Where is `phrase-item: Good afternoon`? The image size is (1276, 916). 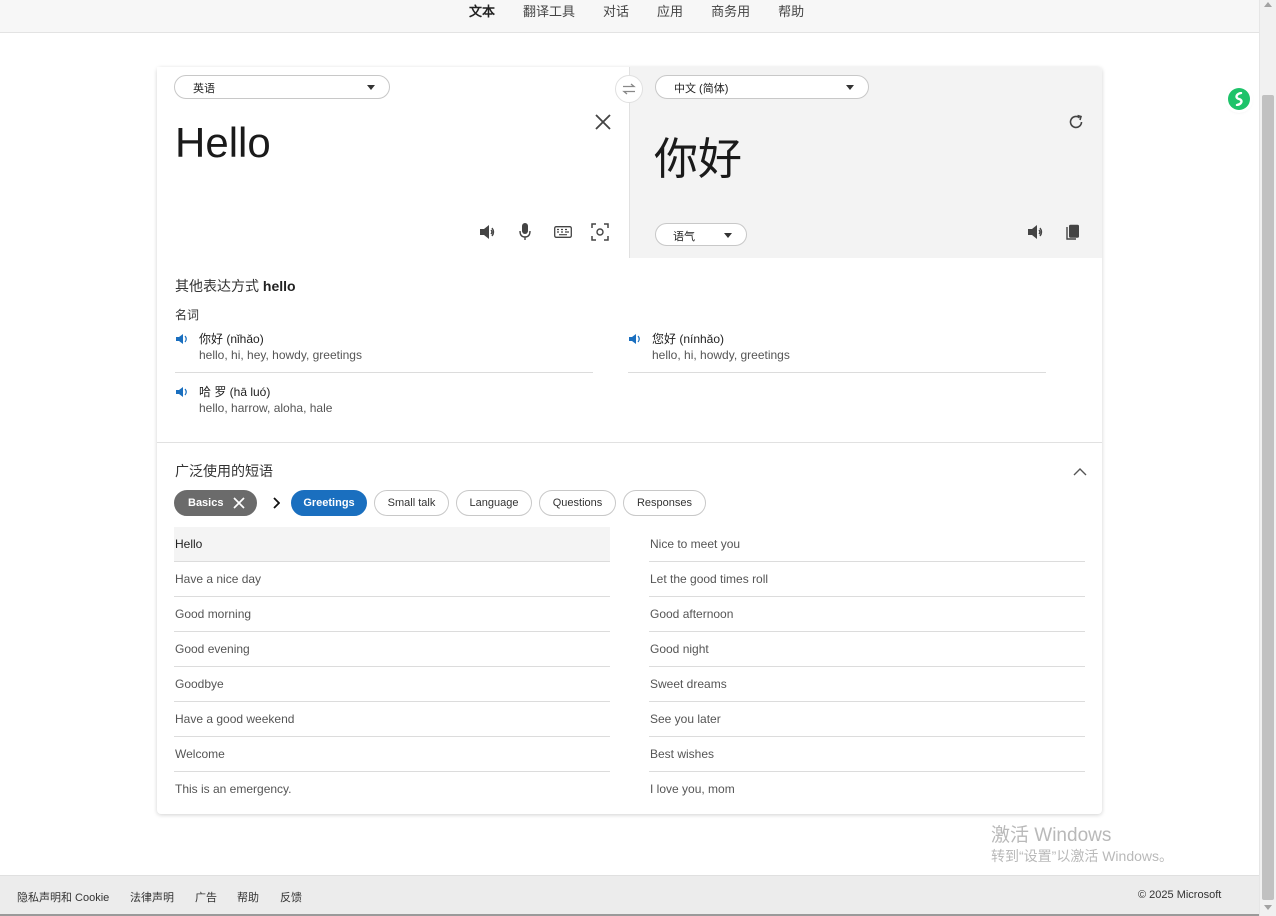
phrase-item: Good afternoon is located at coordinates (867, 614).